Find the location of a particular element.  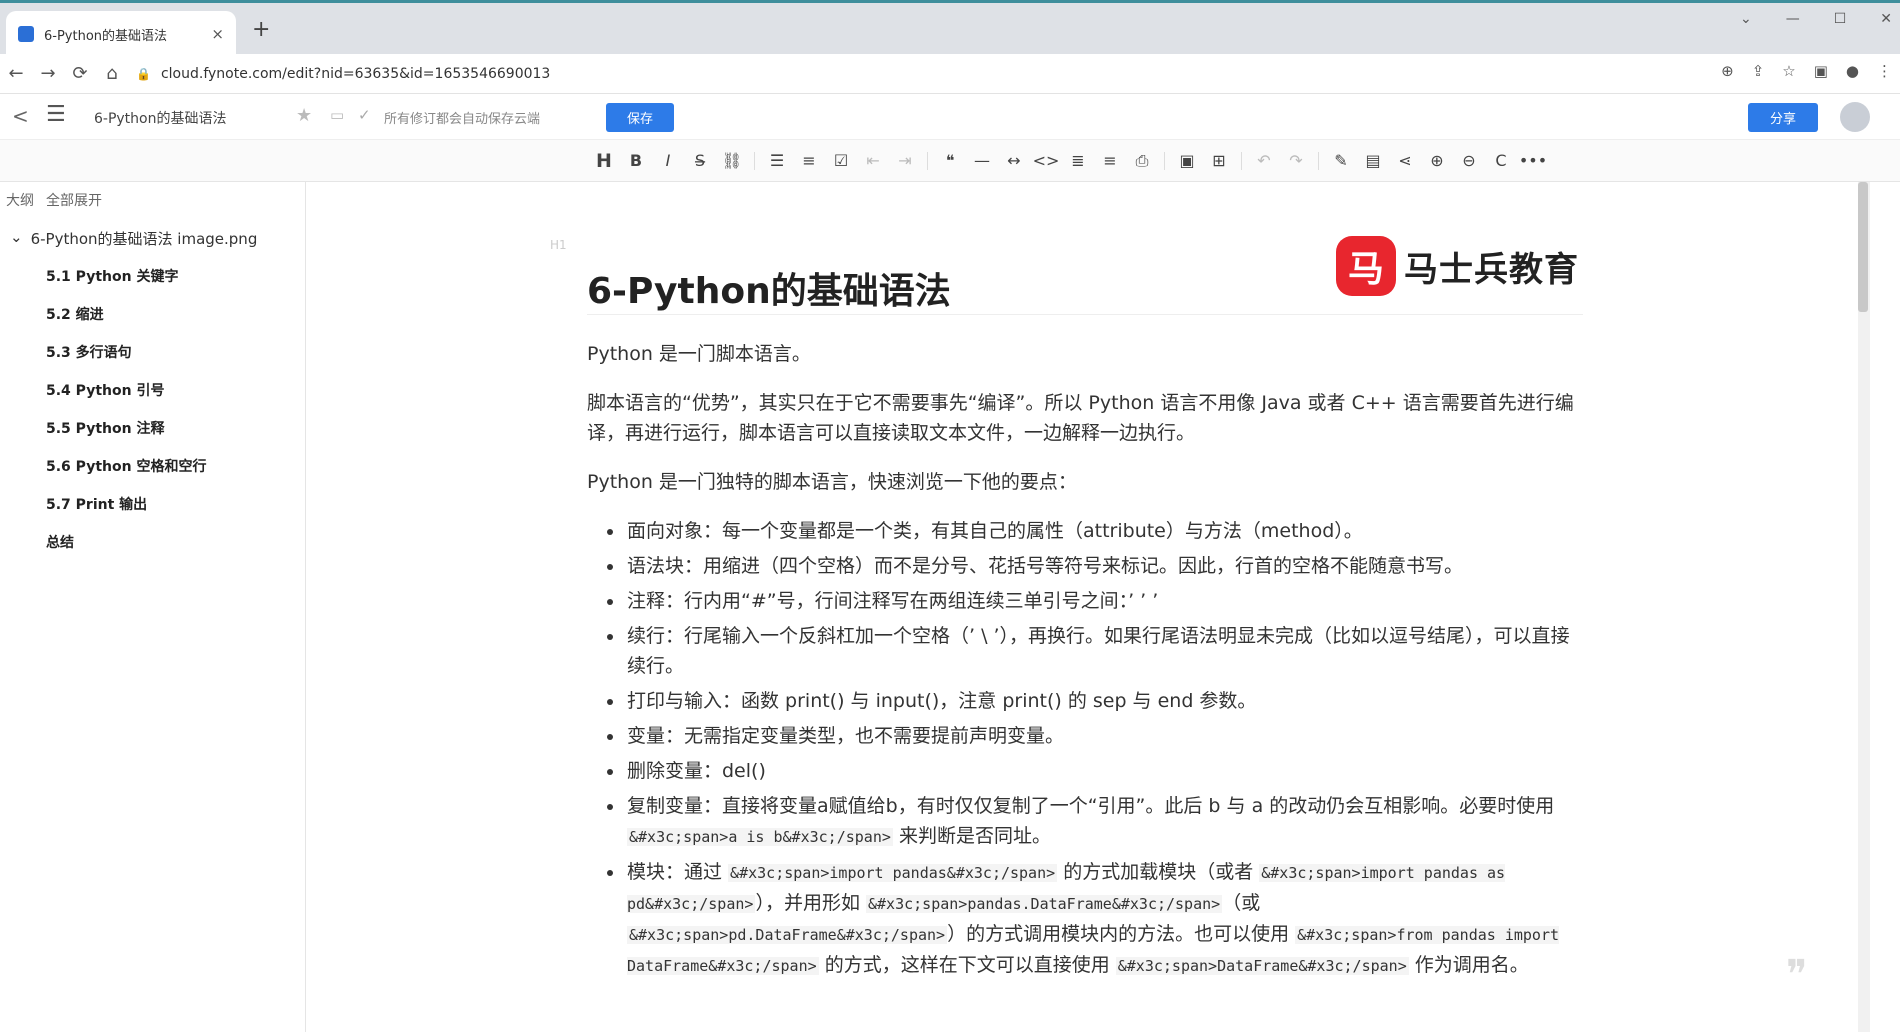

bold-icon: B is located at coordinates (636, 160).